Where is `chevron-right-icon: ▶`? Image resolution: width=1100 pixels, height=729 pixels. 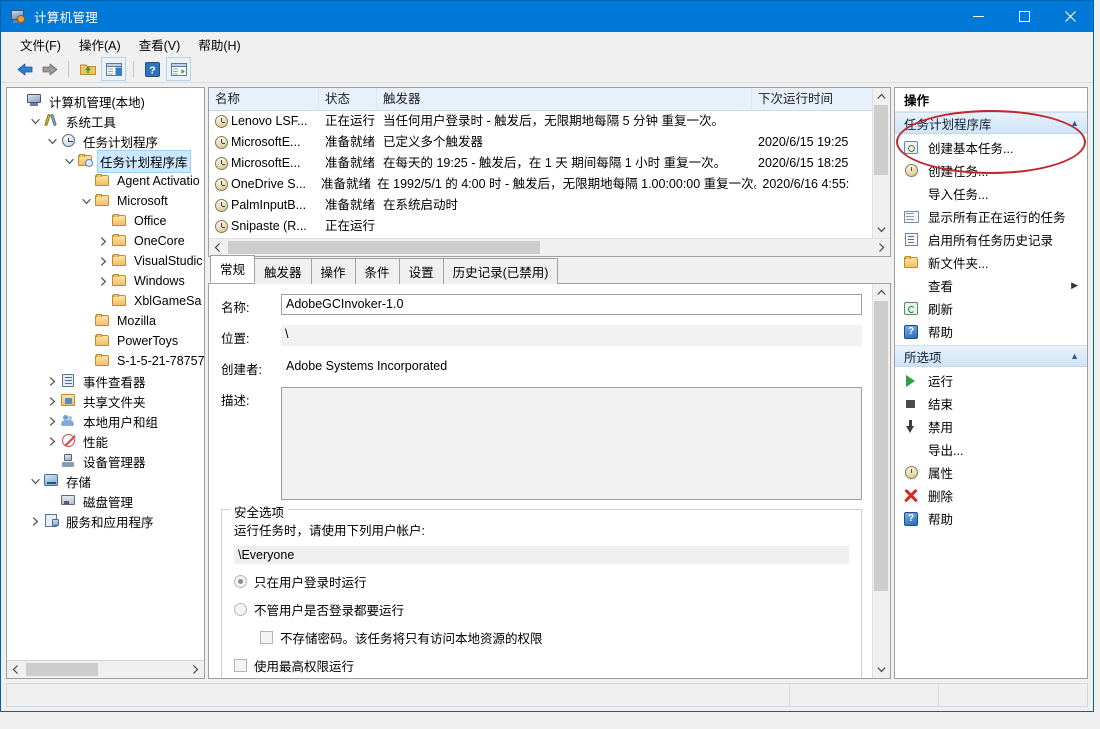 chevron-right-icon: ▶ is located at coordinates (1074, 285).